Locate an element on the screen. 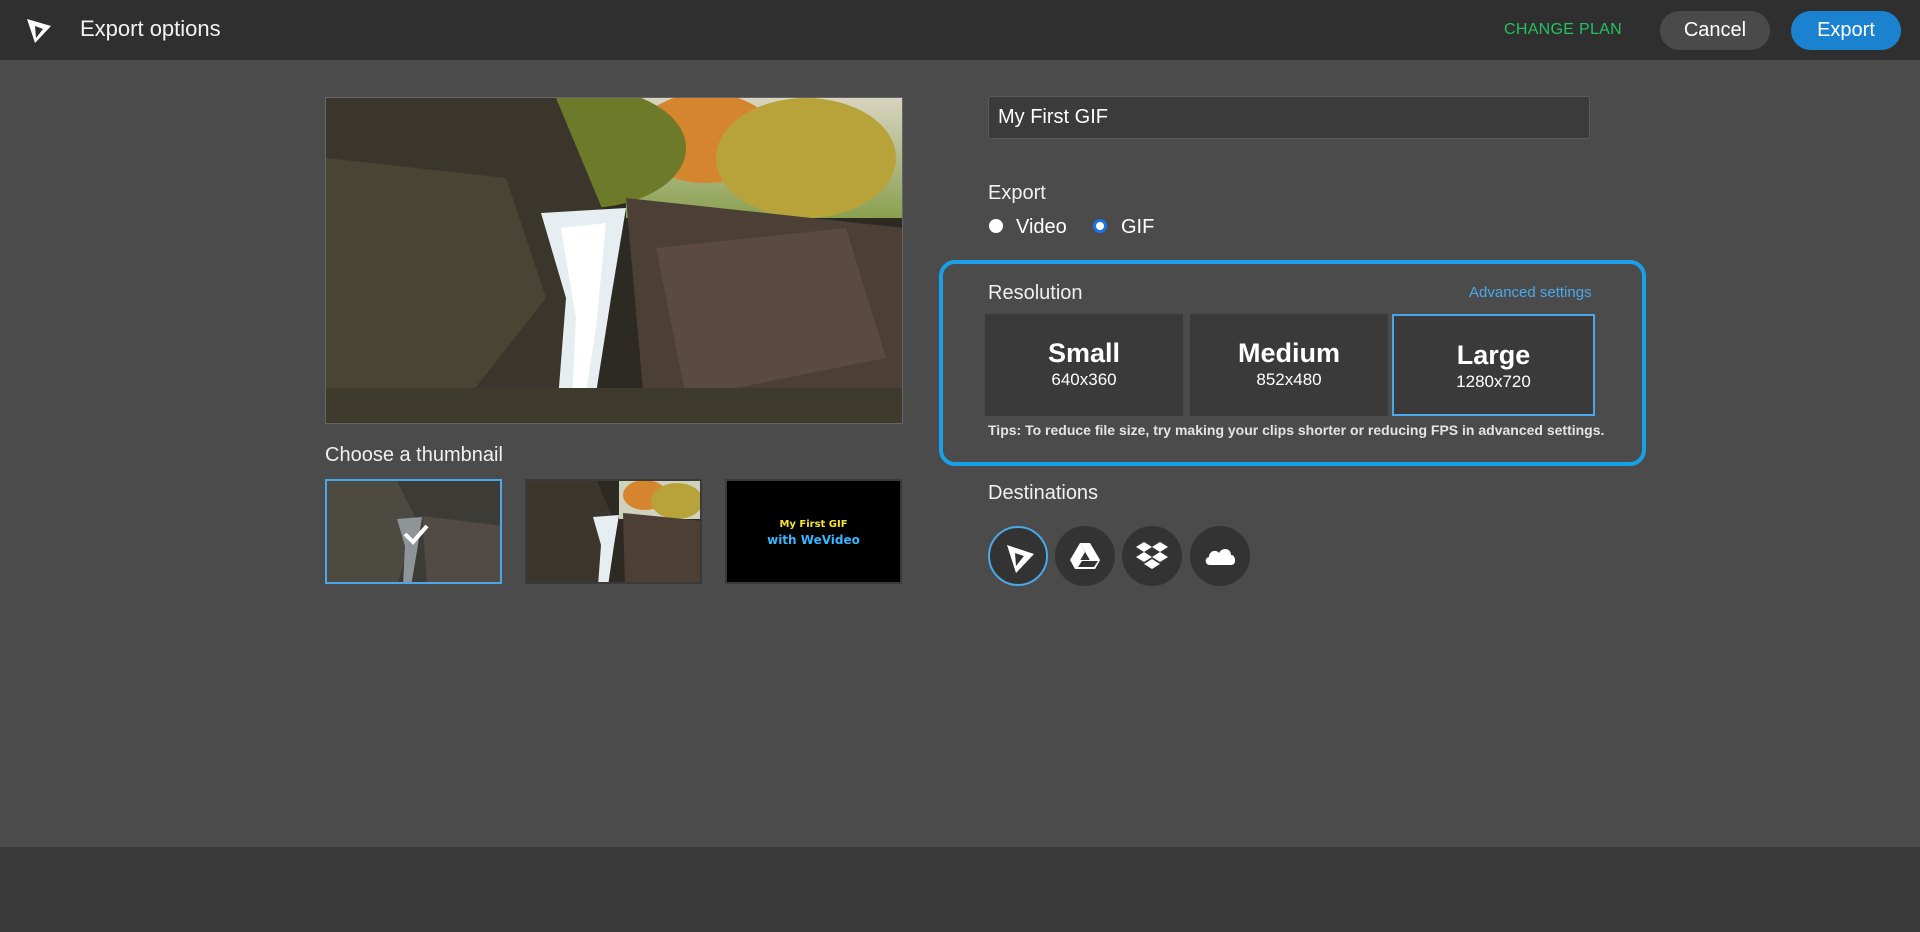 This screenshot has height=932, width=1920. page-title: Export options is located at coordinates (150, 28).